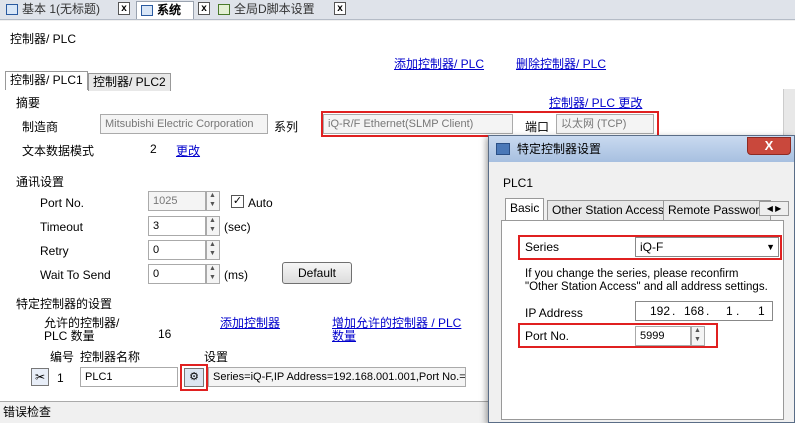  Describe the element at coordinates (110, 357) in the screenshot. I see `col-name: 控制器名称` at that location.